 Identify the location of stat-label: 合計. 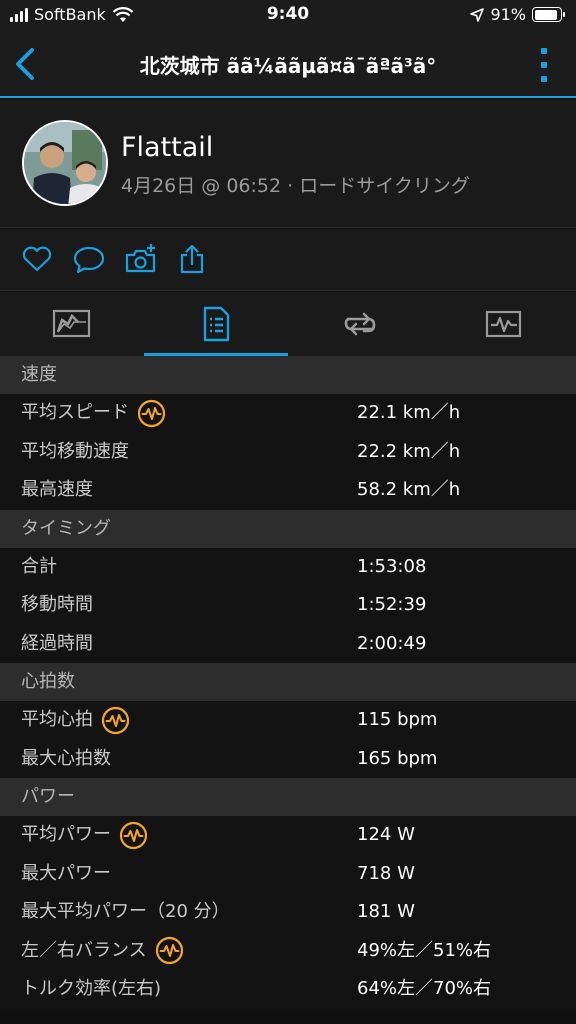
(39, 566).